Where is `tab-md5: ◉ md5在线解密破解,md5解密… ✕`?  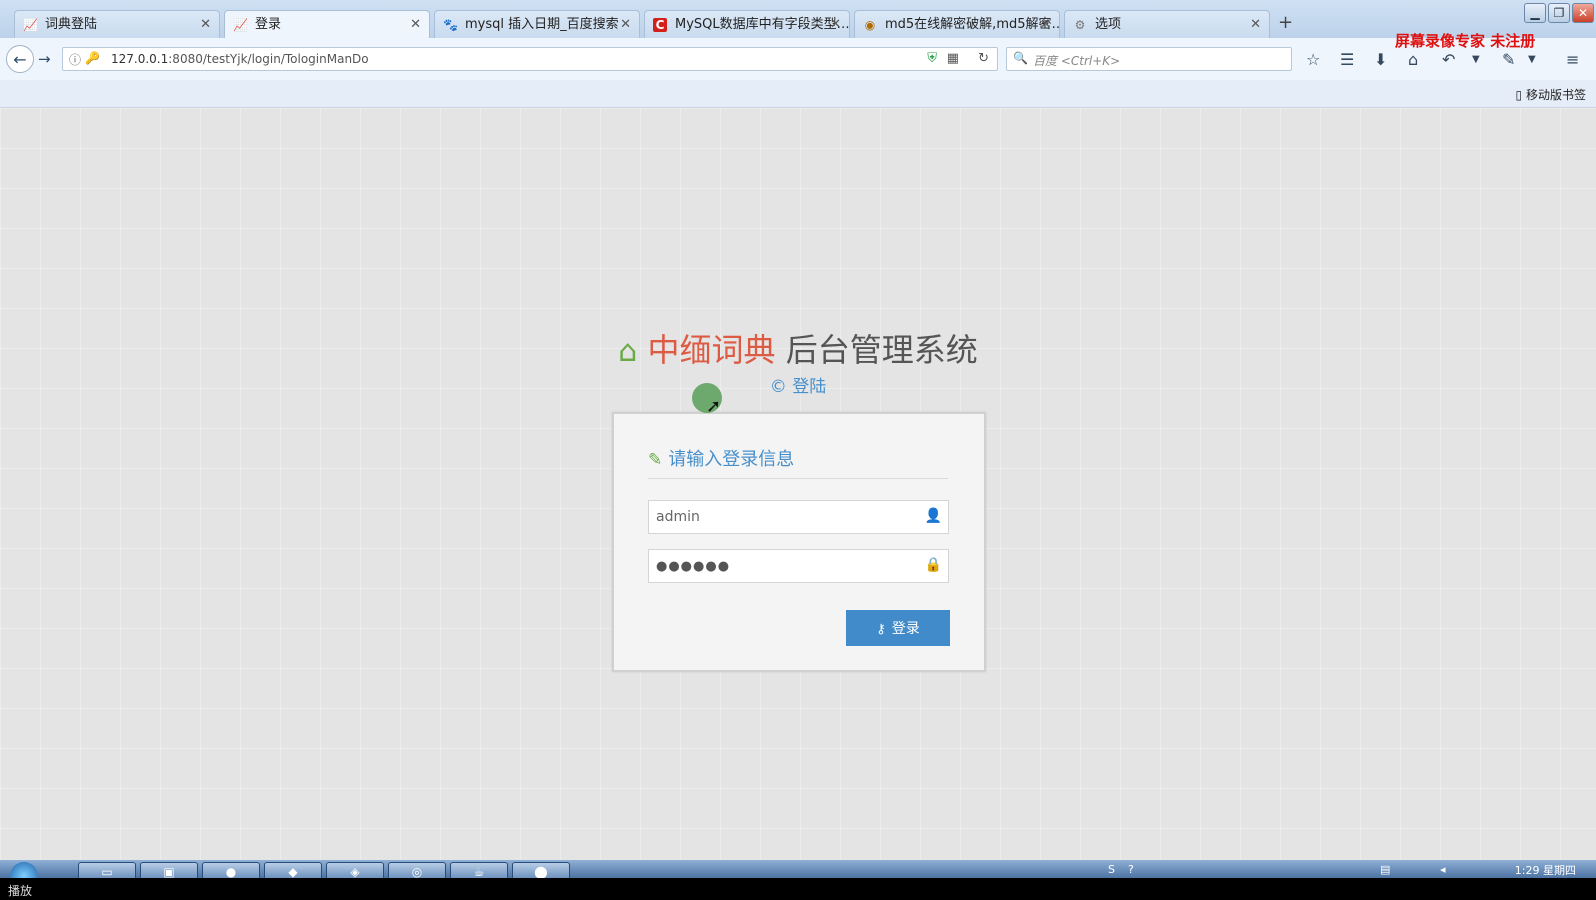
tab-md5: ◉ md5在线解密破解,md5解密… ✕ is located at coordinates (957, 24).